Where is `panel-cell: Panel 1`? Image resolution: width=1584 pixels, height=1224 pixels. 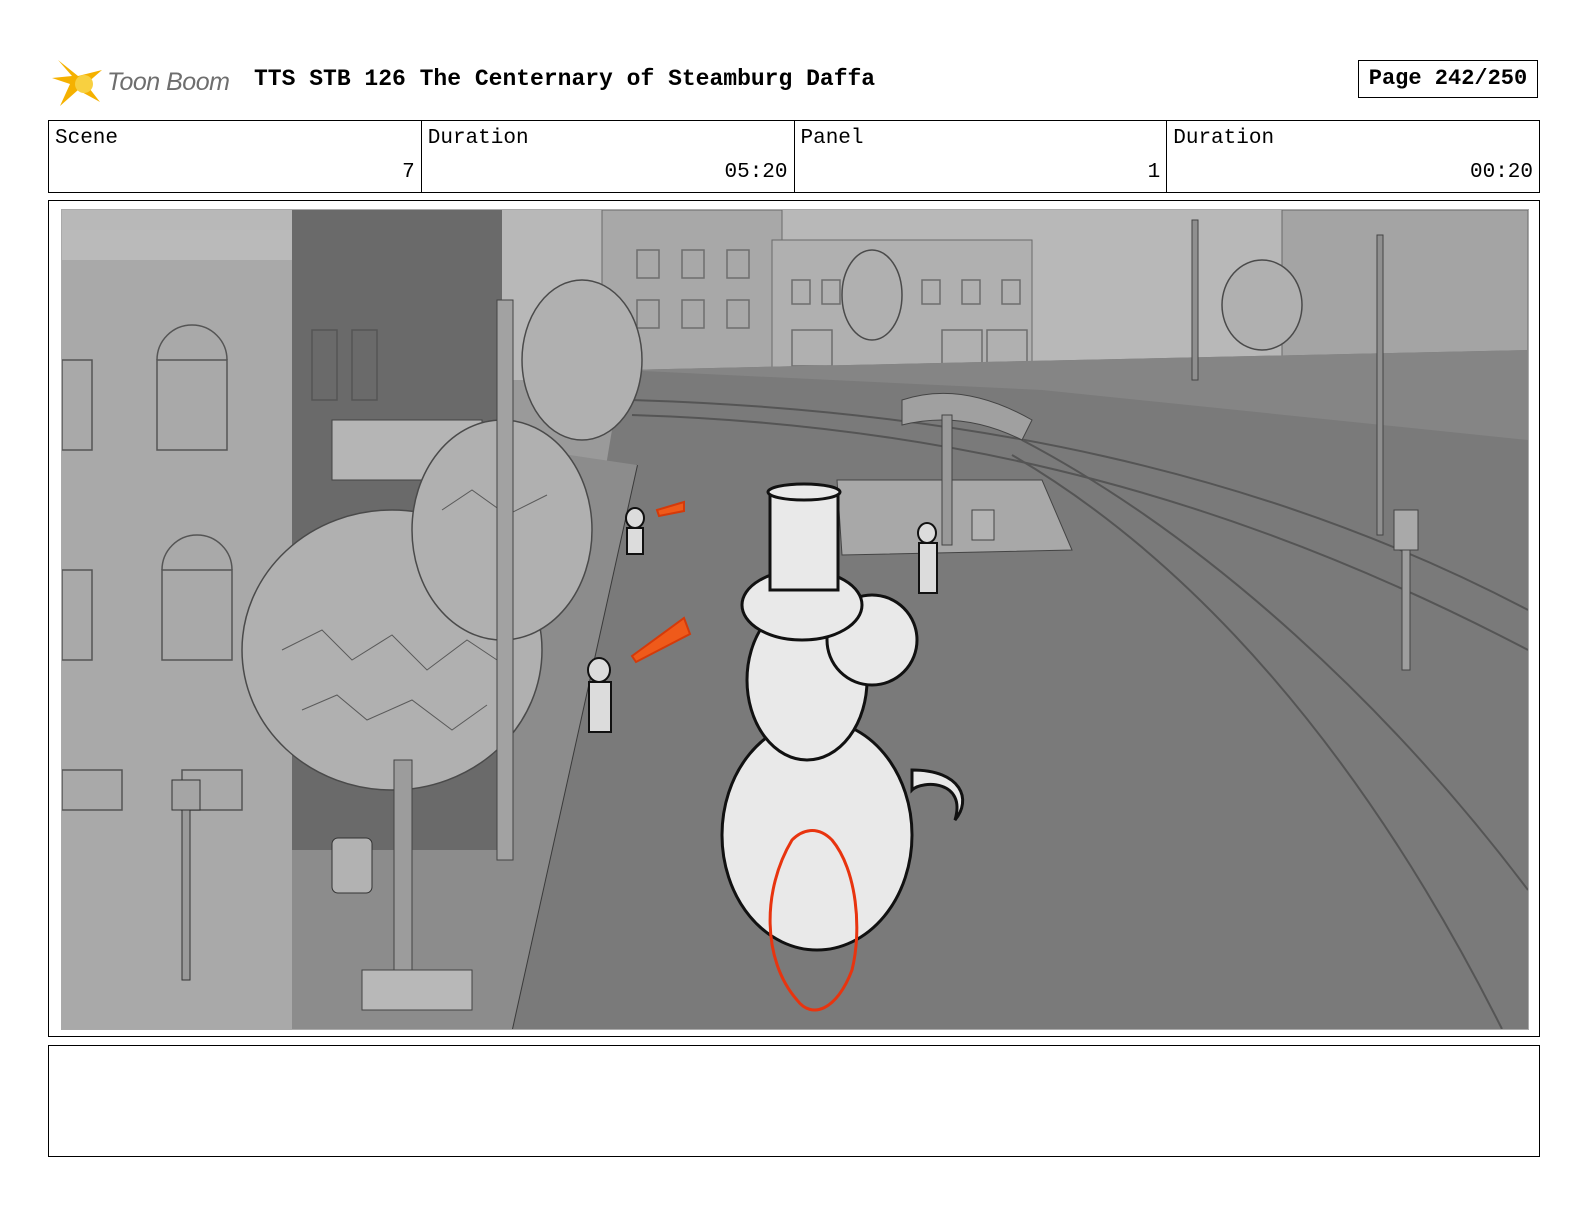
panel-cell: Panel 1 is located at coordinates (981, 156).